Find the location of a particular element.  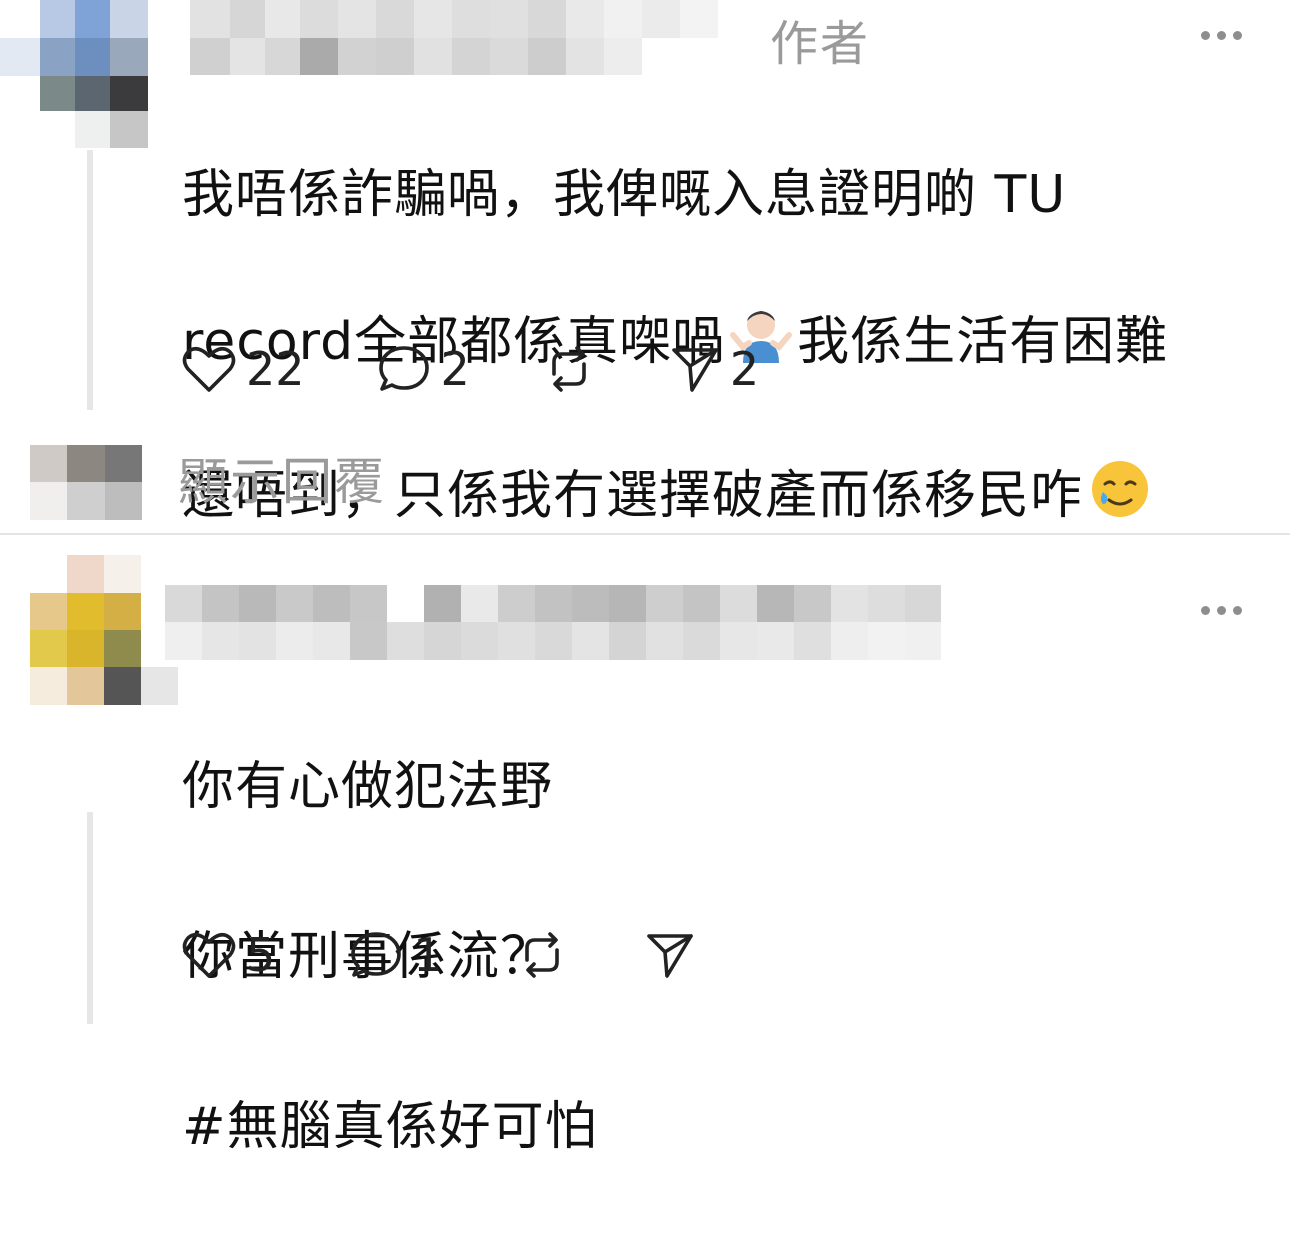

reply-count-1: 2 is located at coordinates (455, 369).